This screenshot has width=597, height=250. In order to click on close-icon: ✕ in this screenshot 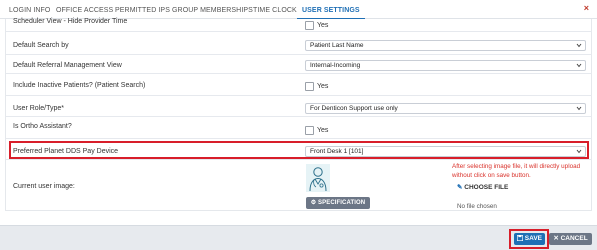, I will do `click(557, 238)`.